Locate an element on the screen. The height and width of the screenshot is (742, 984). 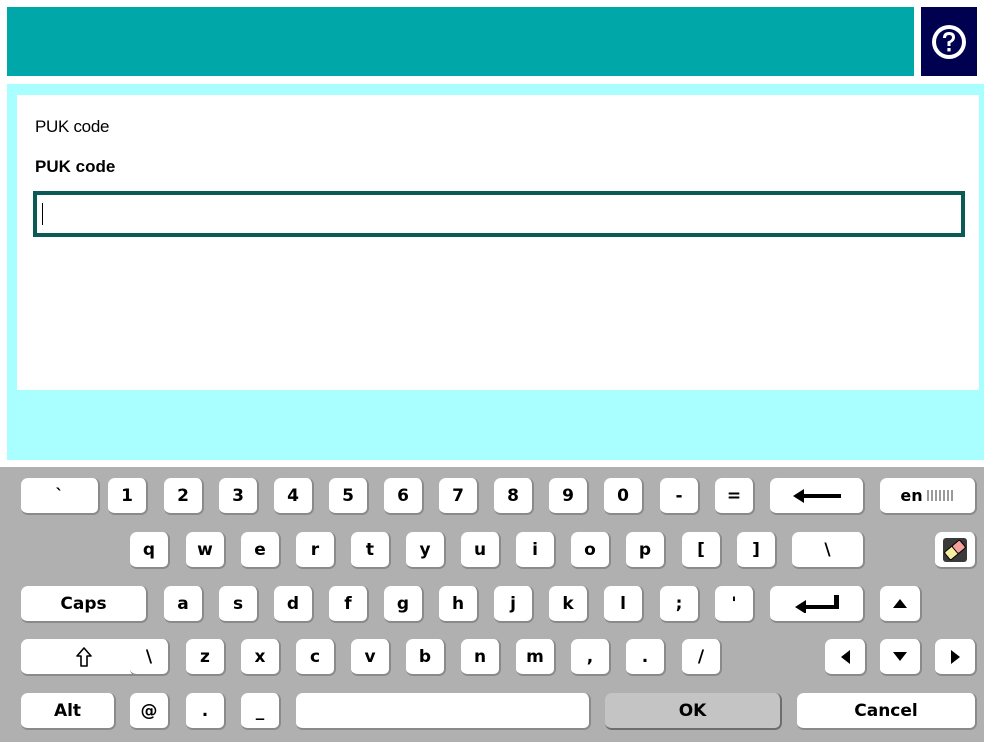
enter-key is located at coordinates (817, 604).